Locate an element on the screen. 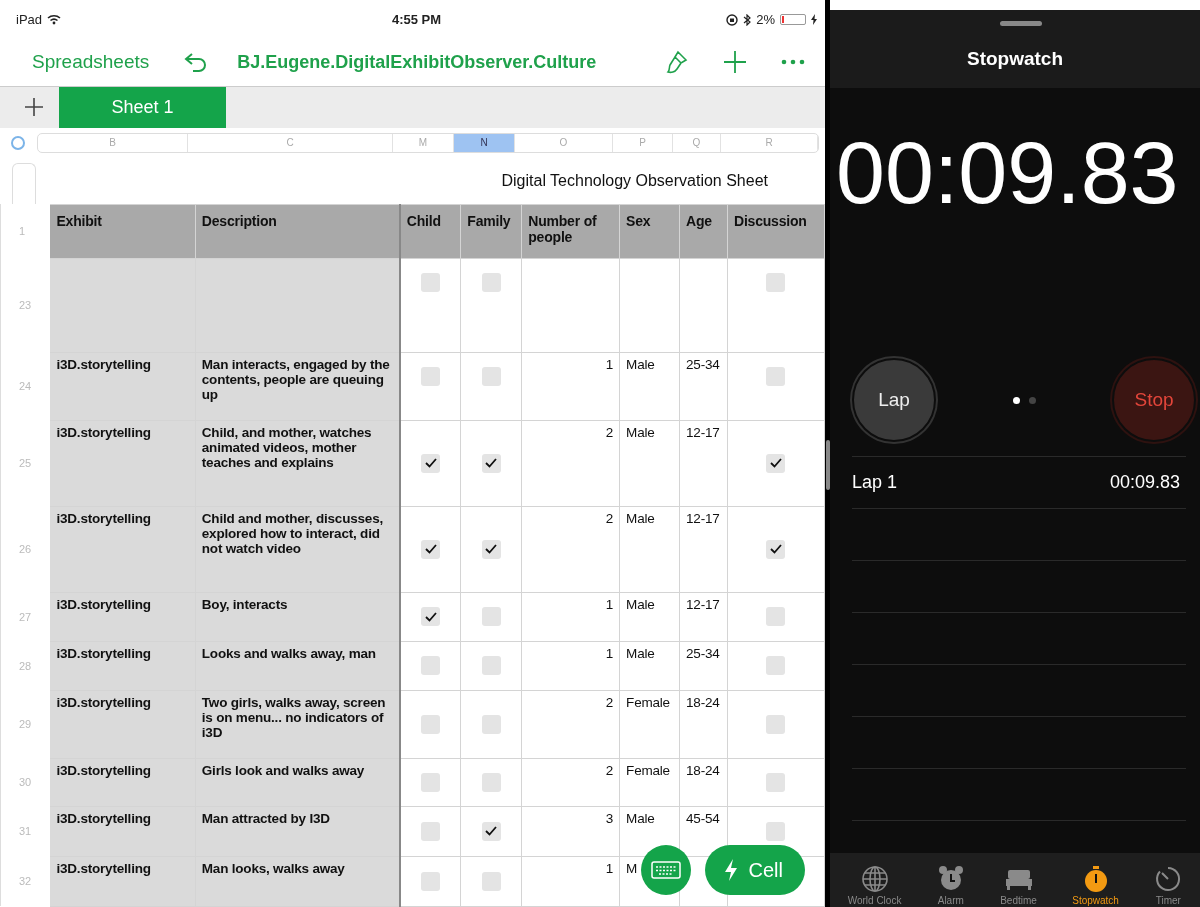  more-icon is located at coordinates (793, 62).